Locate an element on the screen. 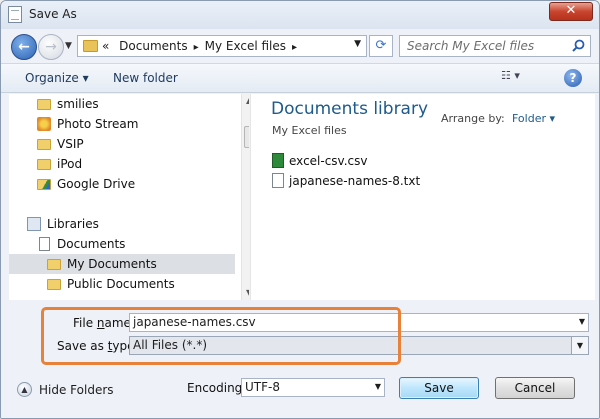 The width and height of the screenshot is (600, 419). breadcrumb-overflow: « is located at coordinates (105, 46).